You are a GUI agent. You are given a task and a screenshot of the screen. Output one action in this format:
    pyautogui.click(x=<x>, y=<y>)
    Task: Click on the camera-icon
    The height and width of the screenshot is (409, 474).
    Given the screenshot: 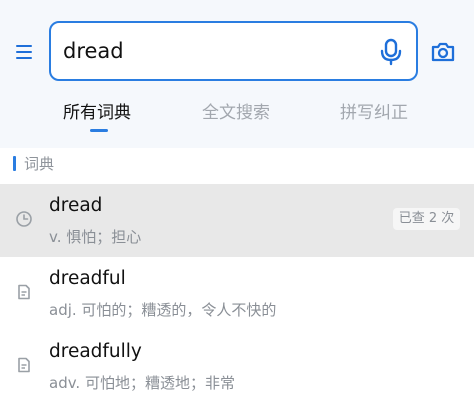 What is the action you would take?
    pyautogui.click(x=443, y=52)
    